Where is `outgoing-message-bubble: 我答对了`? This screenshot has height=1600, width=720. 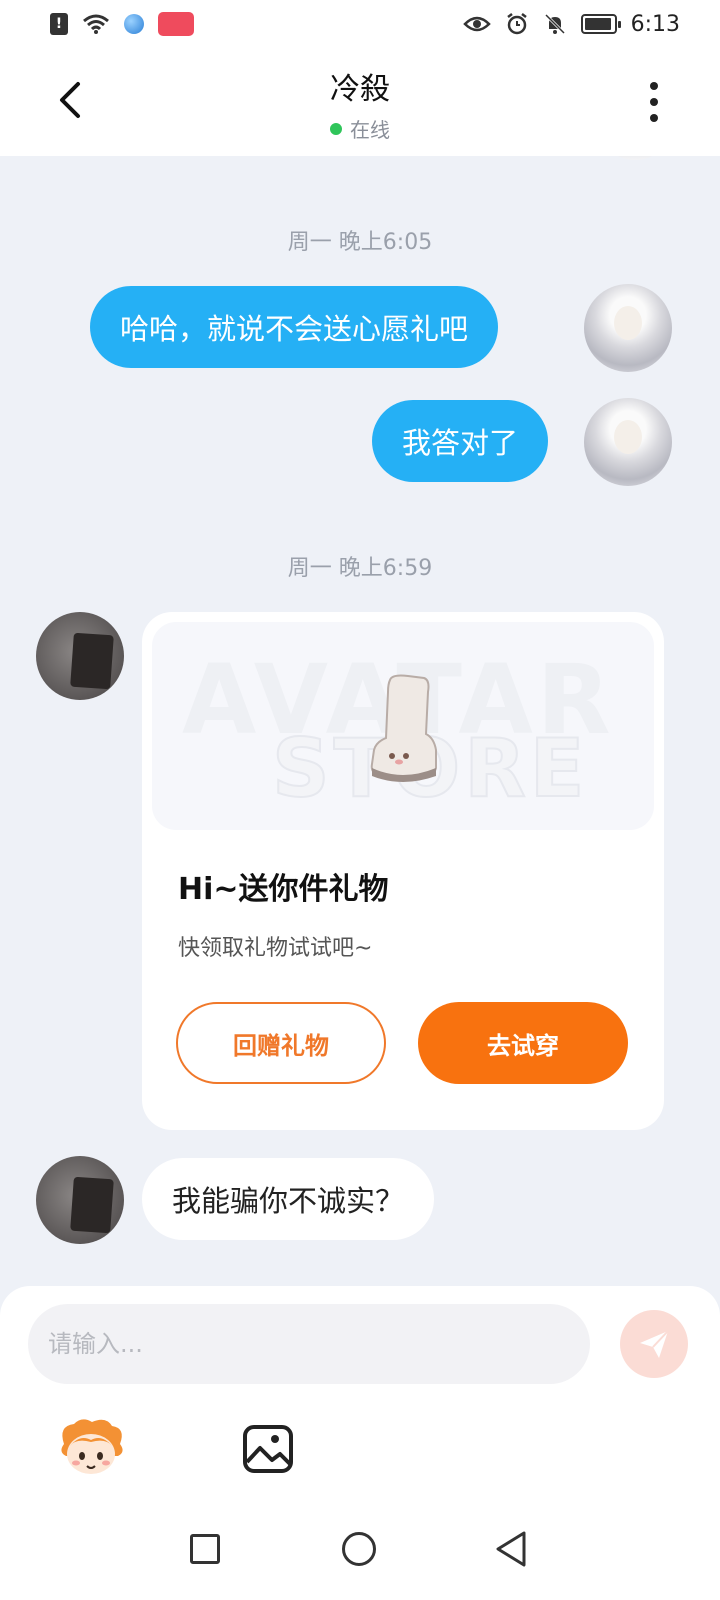
outgoing-message-bubble: 我答对了 is located at coordinates (460, 441).